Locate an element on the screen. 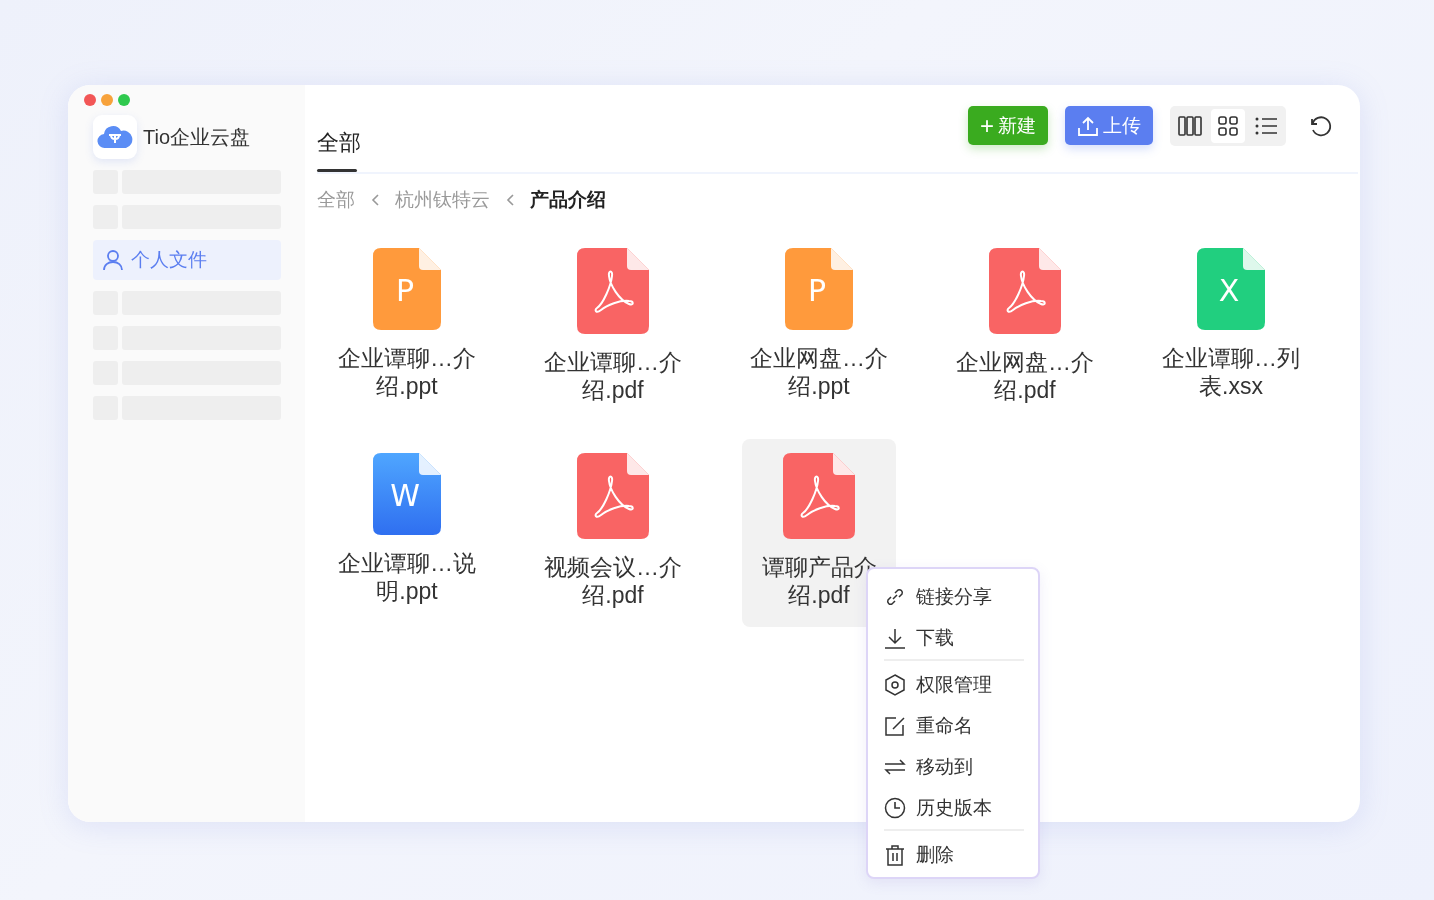 The height and width of the screenshot is (900, 1434). page-title: 全部 is located at coordinates (339, 128).